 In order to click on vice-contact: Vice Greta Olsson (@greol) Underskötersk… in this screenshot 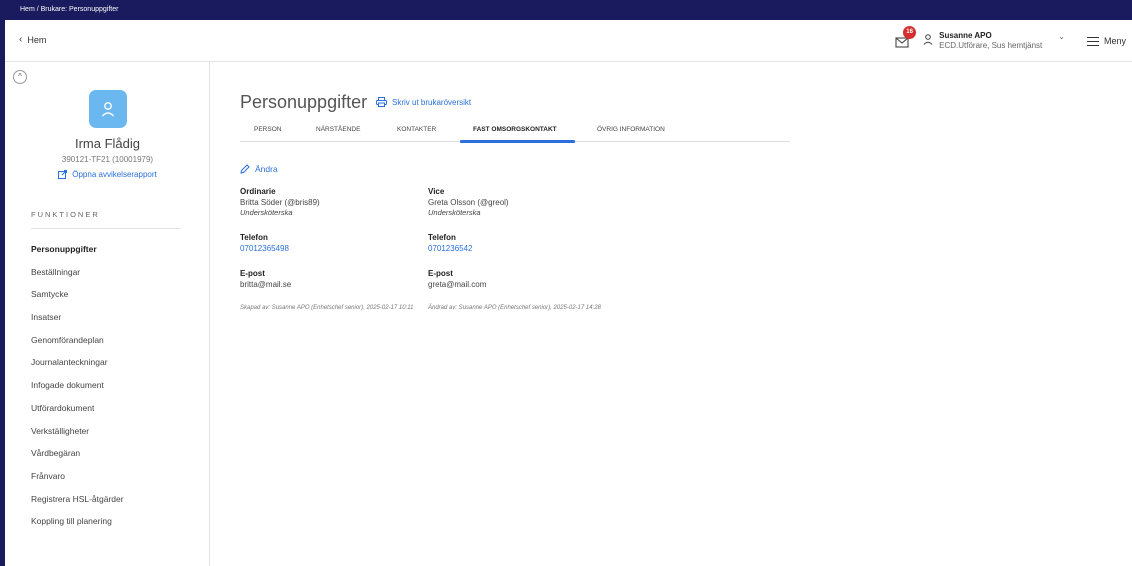, I will do `click(518, 249)`.